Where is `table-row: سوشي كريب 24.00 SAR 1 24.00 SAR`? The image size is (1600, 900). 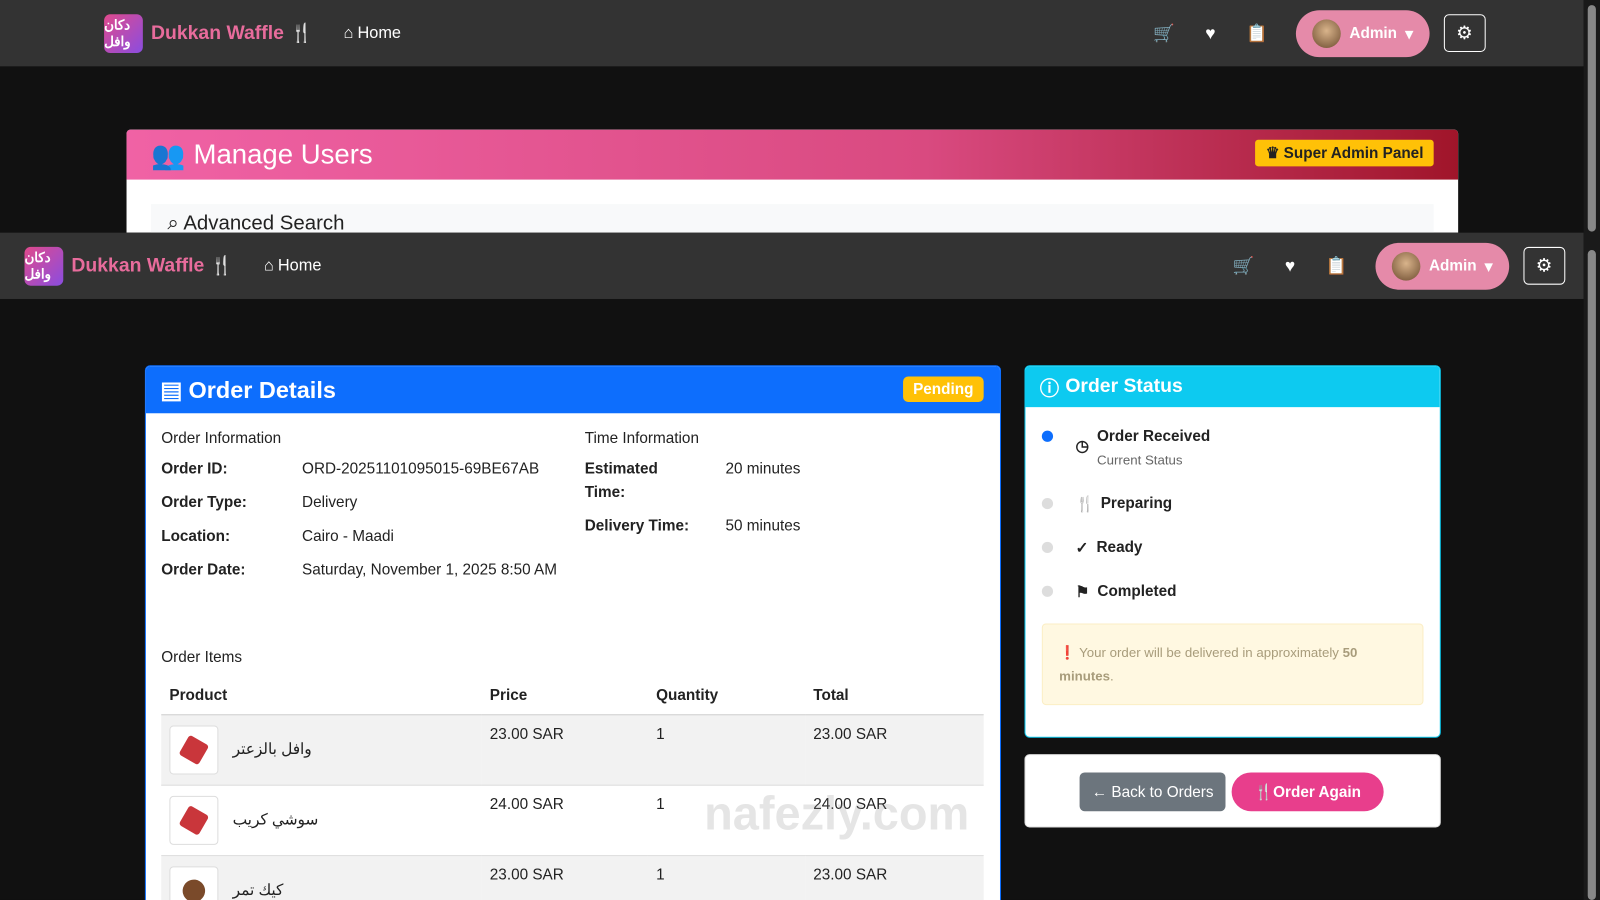 table-row: سوشي كريب 24.00 SAR 1 24.00 SAR is located at coordinates (572, 821).